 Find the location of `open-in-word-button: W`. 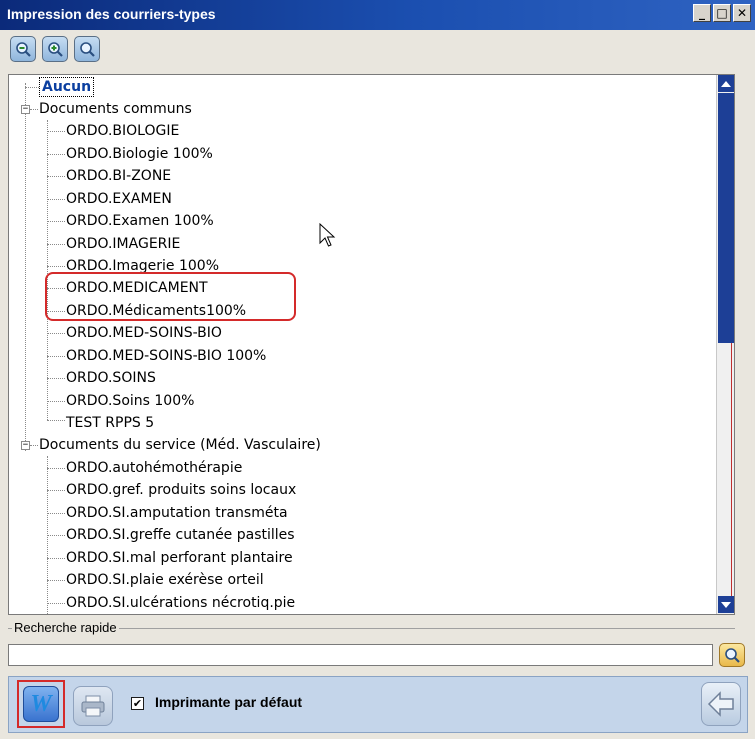

open-in-word-button: W is located at coordinates (41, 704).